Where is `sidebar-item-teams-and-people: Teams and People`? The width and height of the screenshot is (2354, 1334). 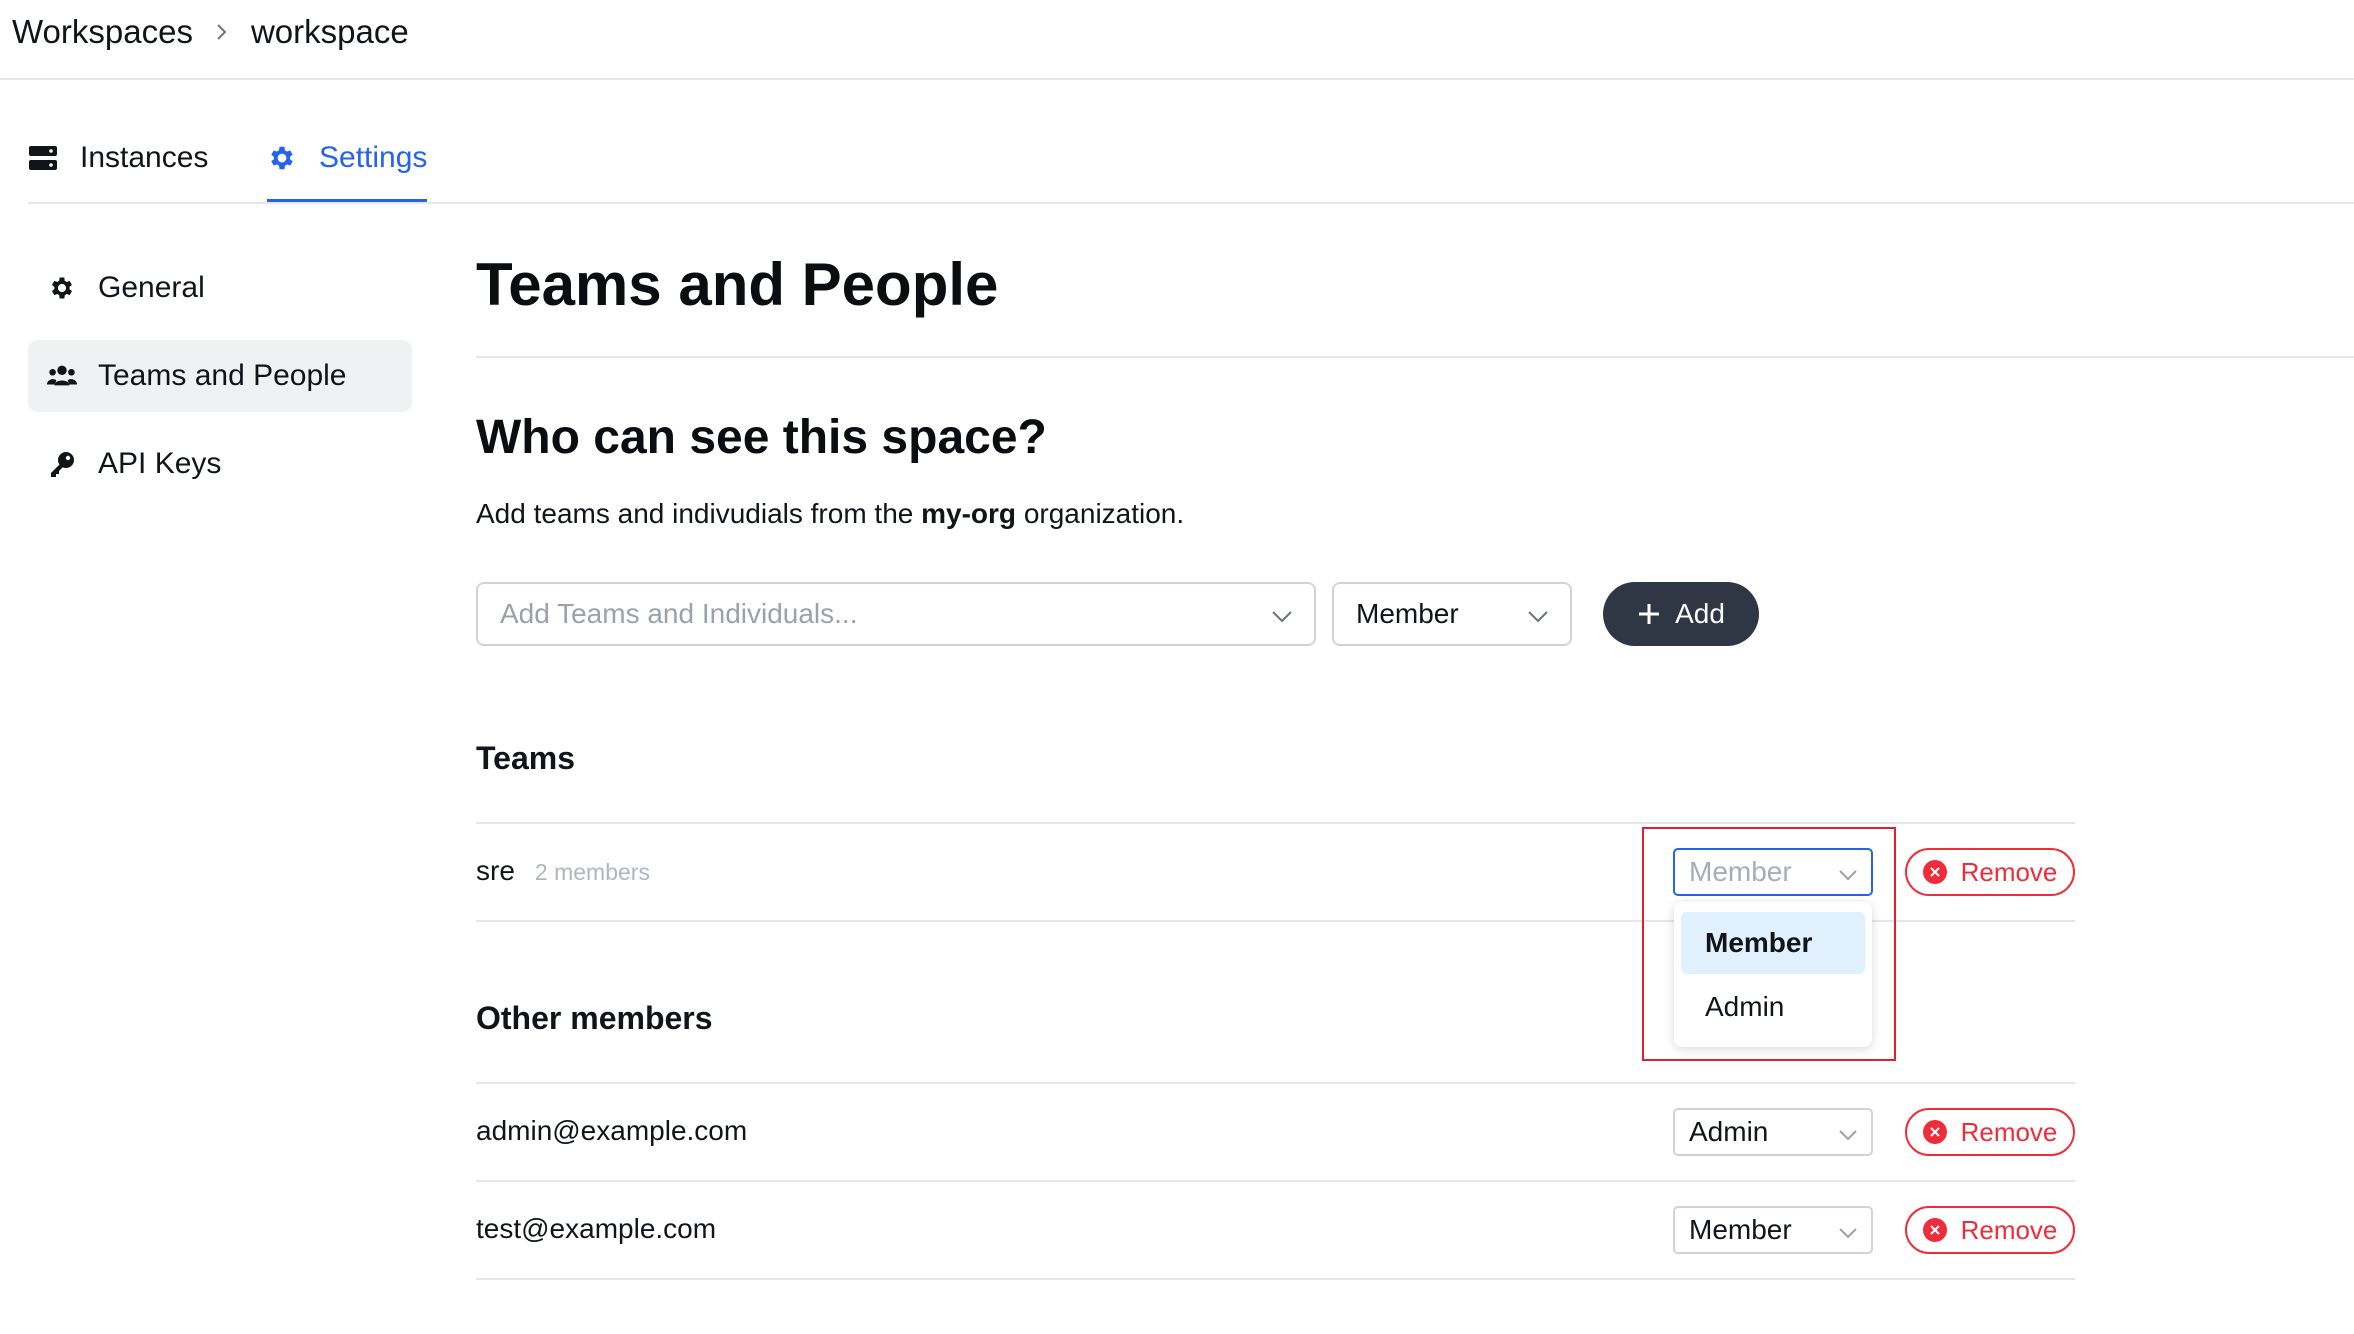 sidebar-item-teams-and-people: Teams and People is located at coordinates (220, 376).